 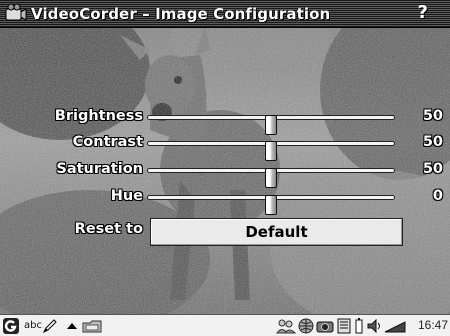 I want to click on g-logo-icon, so click(x=11, y=326).